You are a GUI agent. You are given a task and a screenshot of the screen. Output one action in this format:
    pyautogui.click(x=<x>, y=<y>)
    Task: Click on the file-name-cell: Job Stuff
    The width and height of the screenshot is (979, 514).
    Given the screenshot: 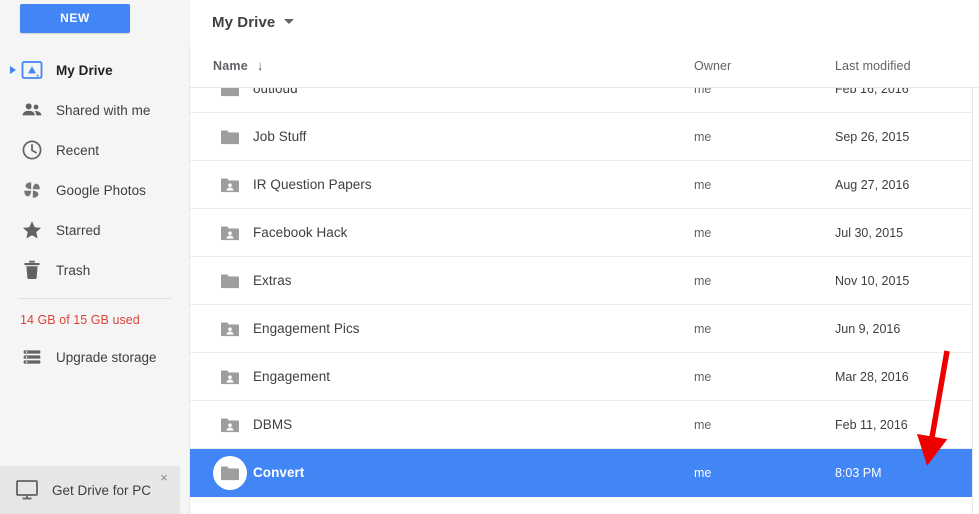 What is the action you would take?
    pyautogui.click(x=280, y=136)
    